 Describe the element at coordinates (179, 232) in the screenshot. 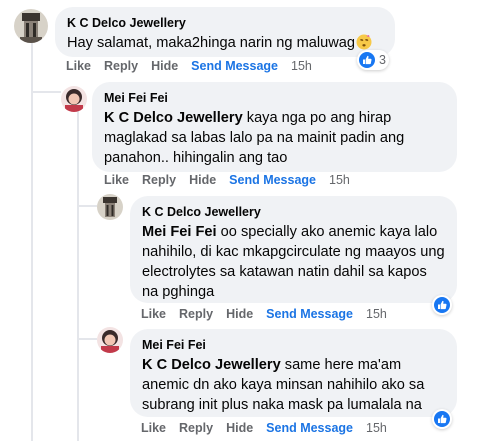

I see `mention-link: Mei Fei Fei` at that location.